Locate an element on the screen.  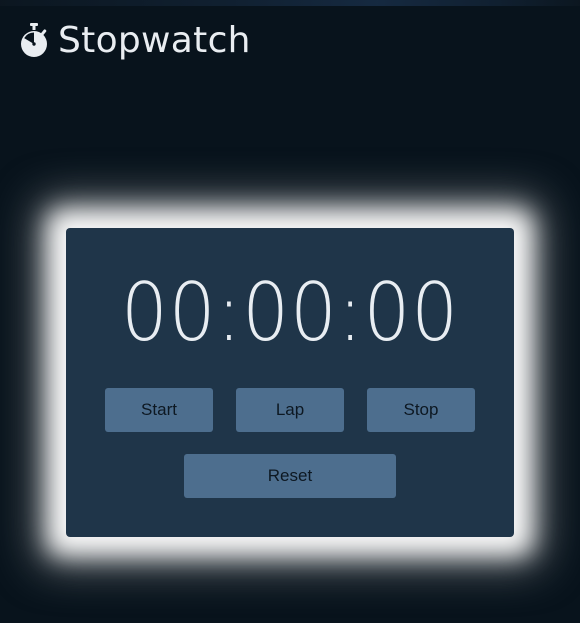
time-display: 00:00:00 is located at coordinates (290, 312).